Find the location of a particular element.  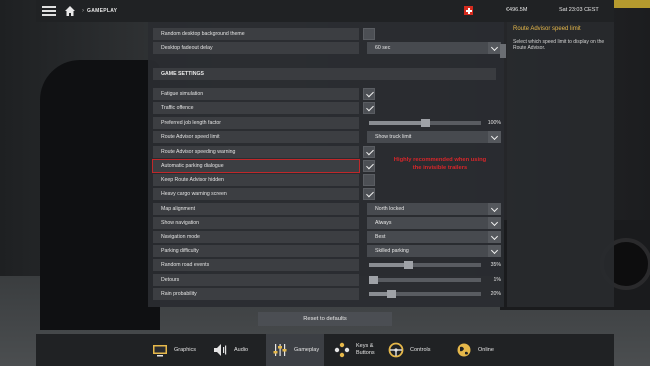

settings-scrollbar is located at coordinates (503, 51).